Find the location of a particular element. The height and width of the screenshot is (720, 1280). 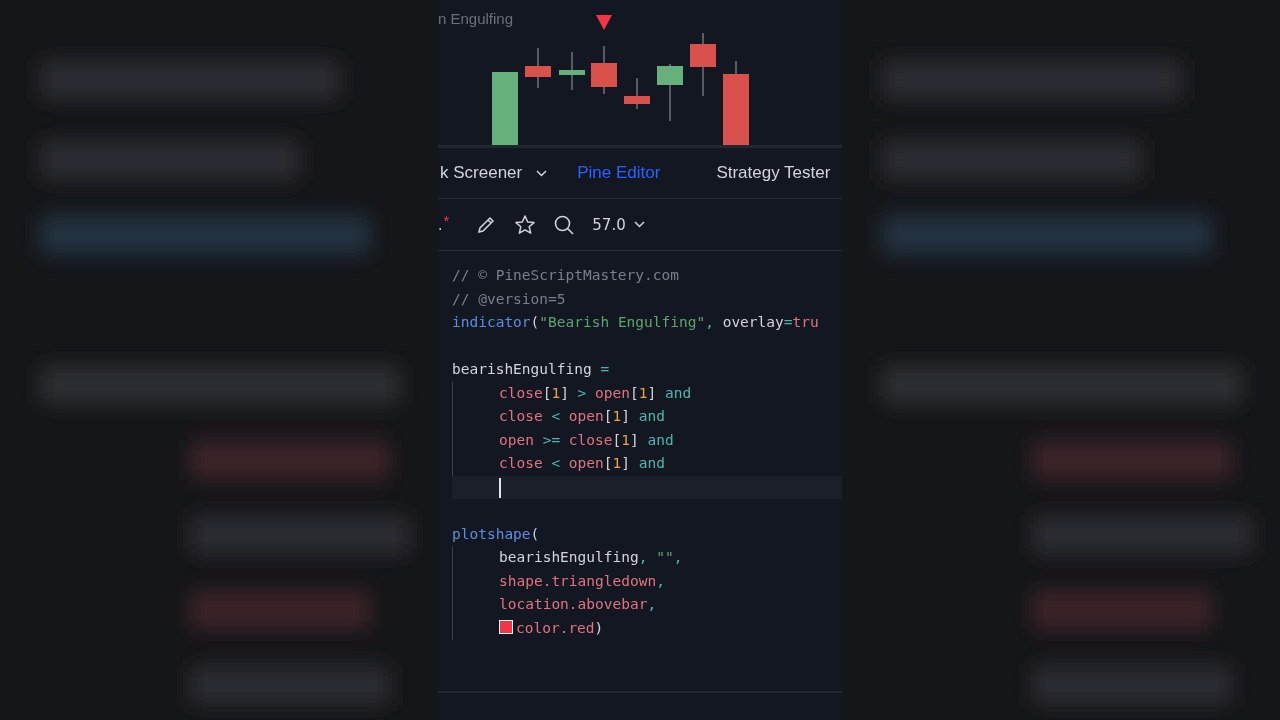

code-line: location.abovebar, is located at coordinates (578, 604).